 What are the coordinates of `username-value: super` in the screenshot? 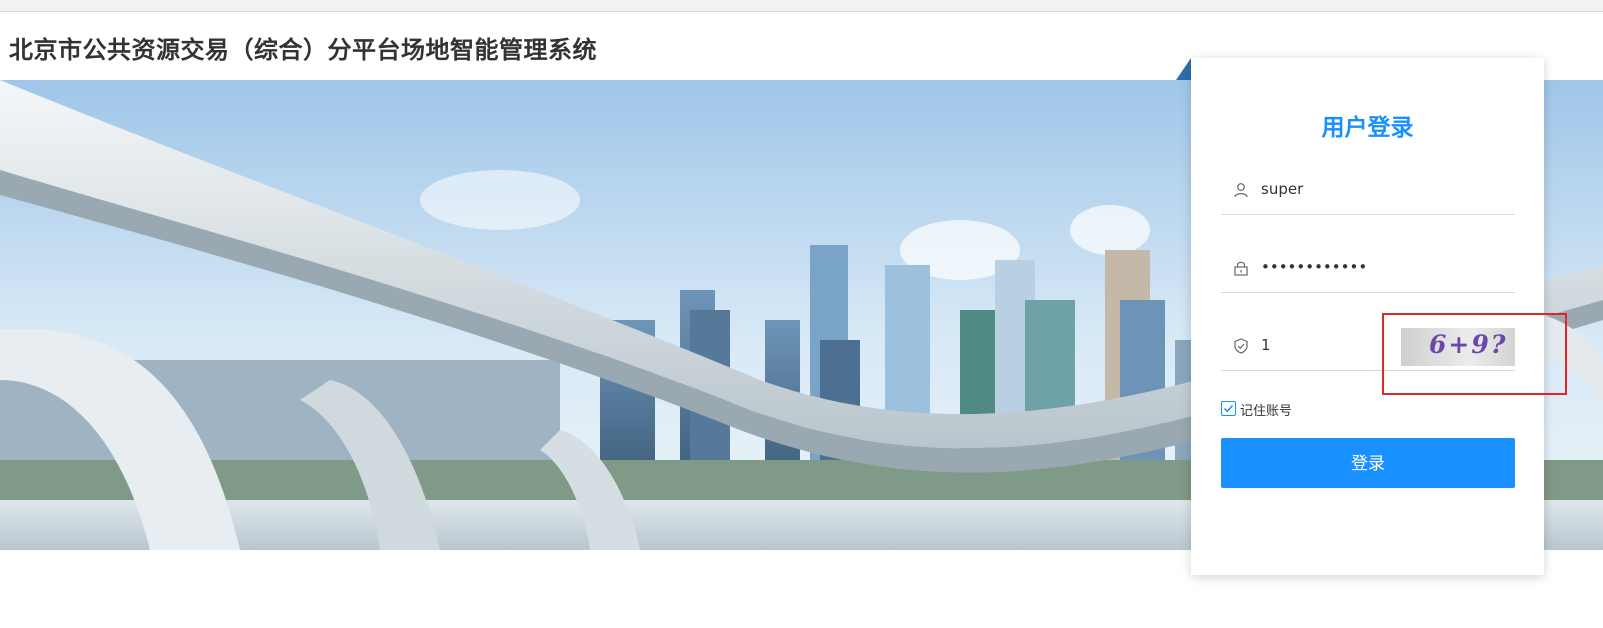 It's located at (1282, 189).